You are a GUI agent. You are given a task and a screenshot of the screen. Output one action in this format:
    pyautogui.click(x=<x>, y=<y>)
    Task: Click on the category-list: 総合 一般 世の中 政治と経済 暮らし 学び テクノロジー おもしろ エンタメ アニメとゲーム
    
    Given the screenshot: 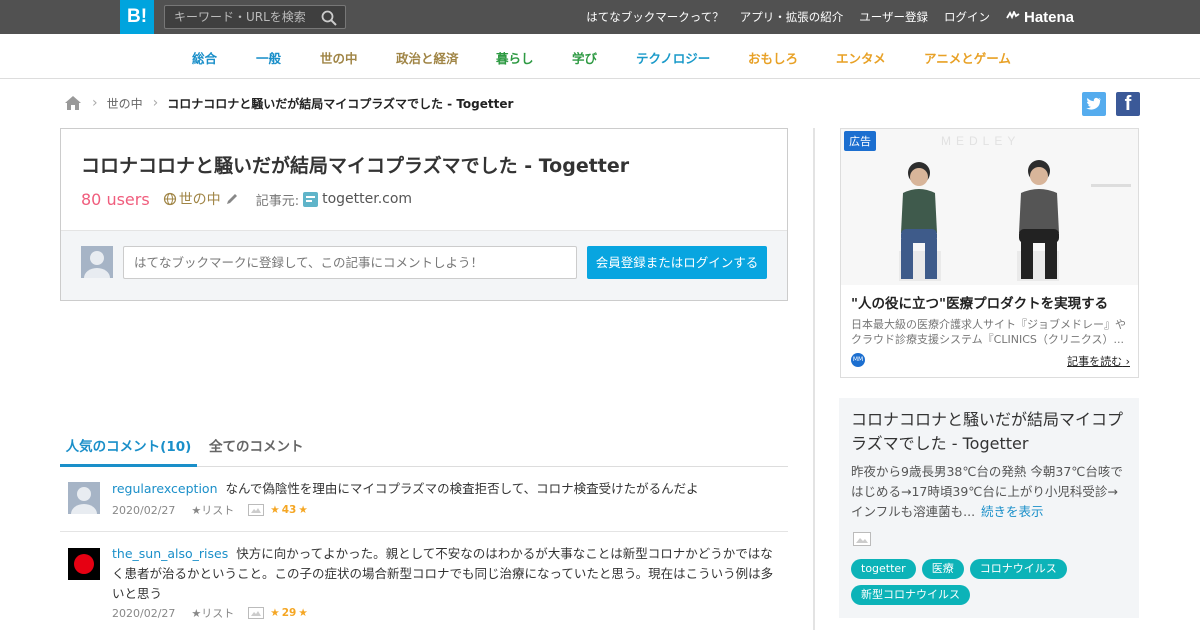 What is the action you would take?
    pyautogui.click(x=600, y=56)
    